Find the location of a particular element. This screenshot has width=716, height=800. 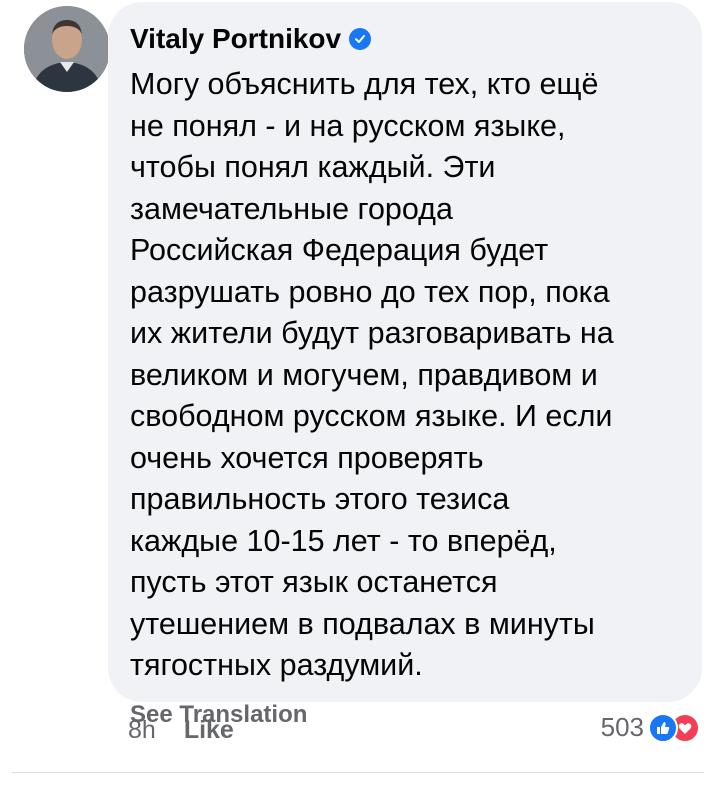

reaction-count: 503 is located at coordinates (622, 727).